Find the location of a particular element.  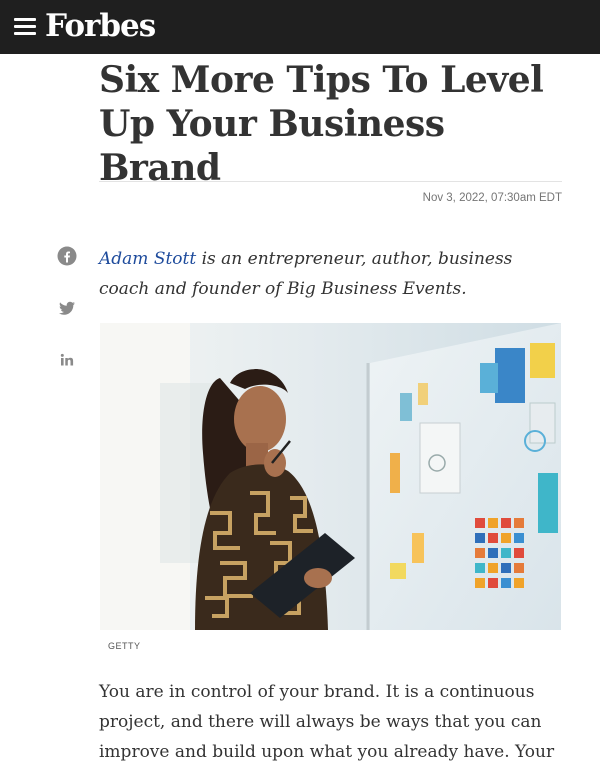

linkedin-icon is located at coordinates (67, 359).